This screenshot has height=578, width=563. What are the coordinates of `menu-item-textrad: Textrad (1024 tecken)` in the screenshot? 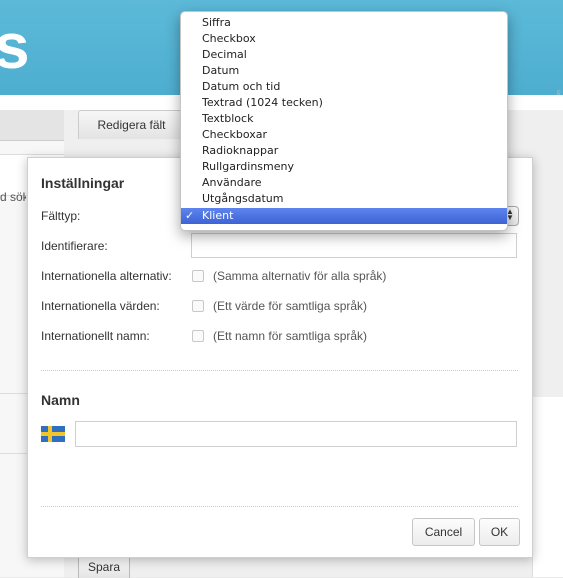 It's located at (344, 103).